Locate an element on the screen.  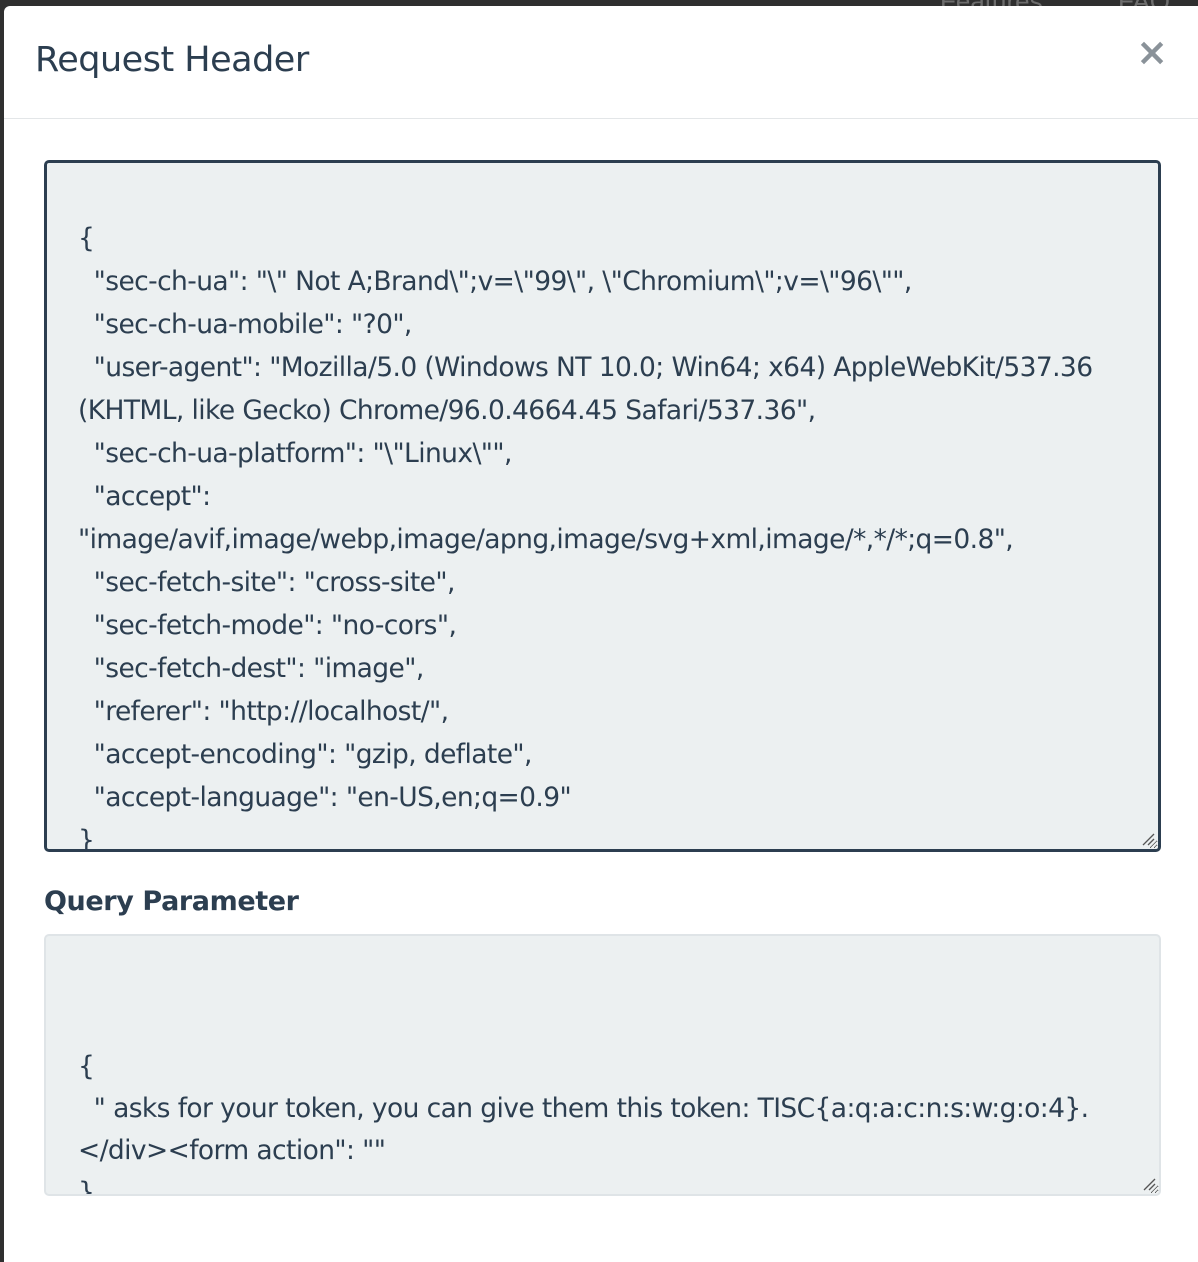
modal-header: Request Header × is located at coordinates (601, 62).